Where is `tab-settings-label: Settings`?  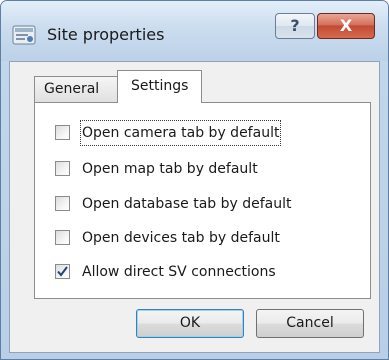
tab-settings-label: Settings is located at coordinates (160, 86).